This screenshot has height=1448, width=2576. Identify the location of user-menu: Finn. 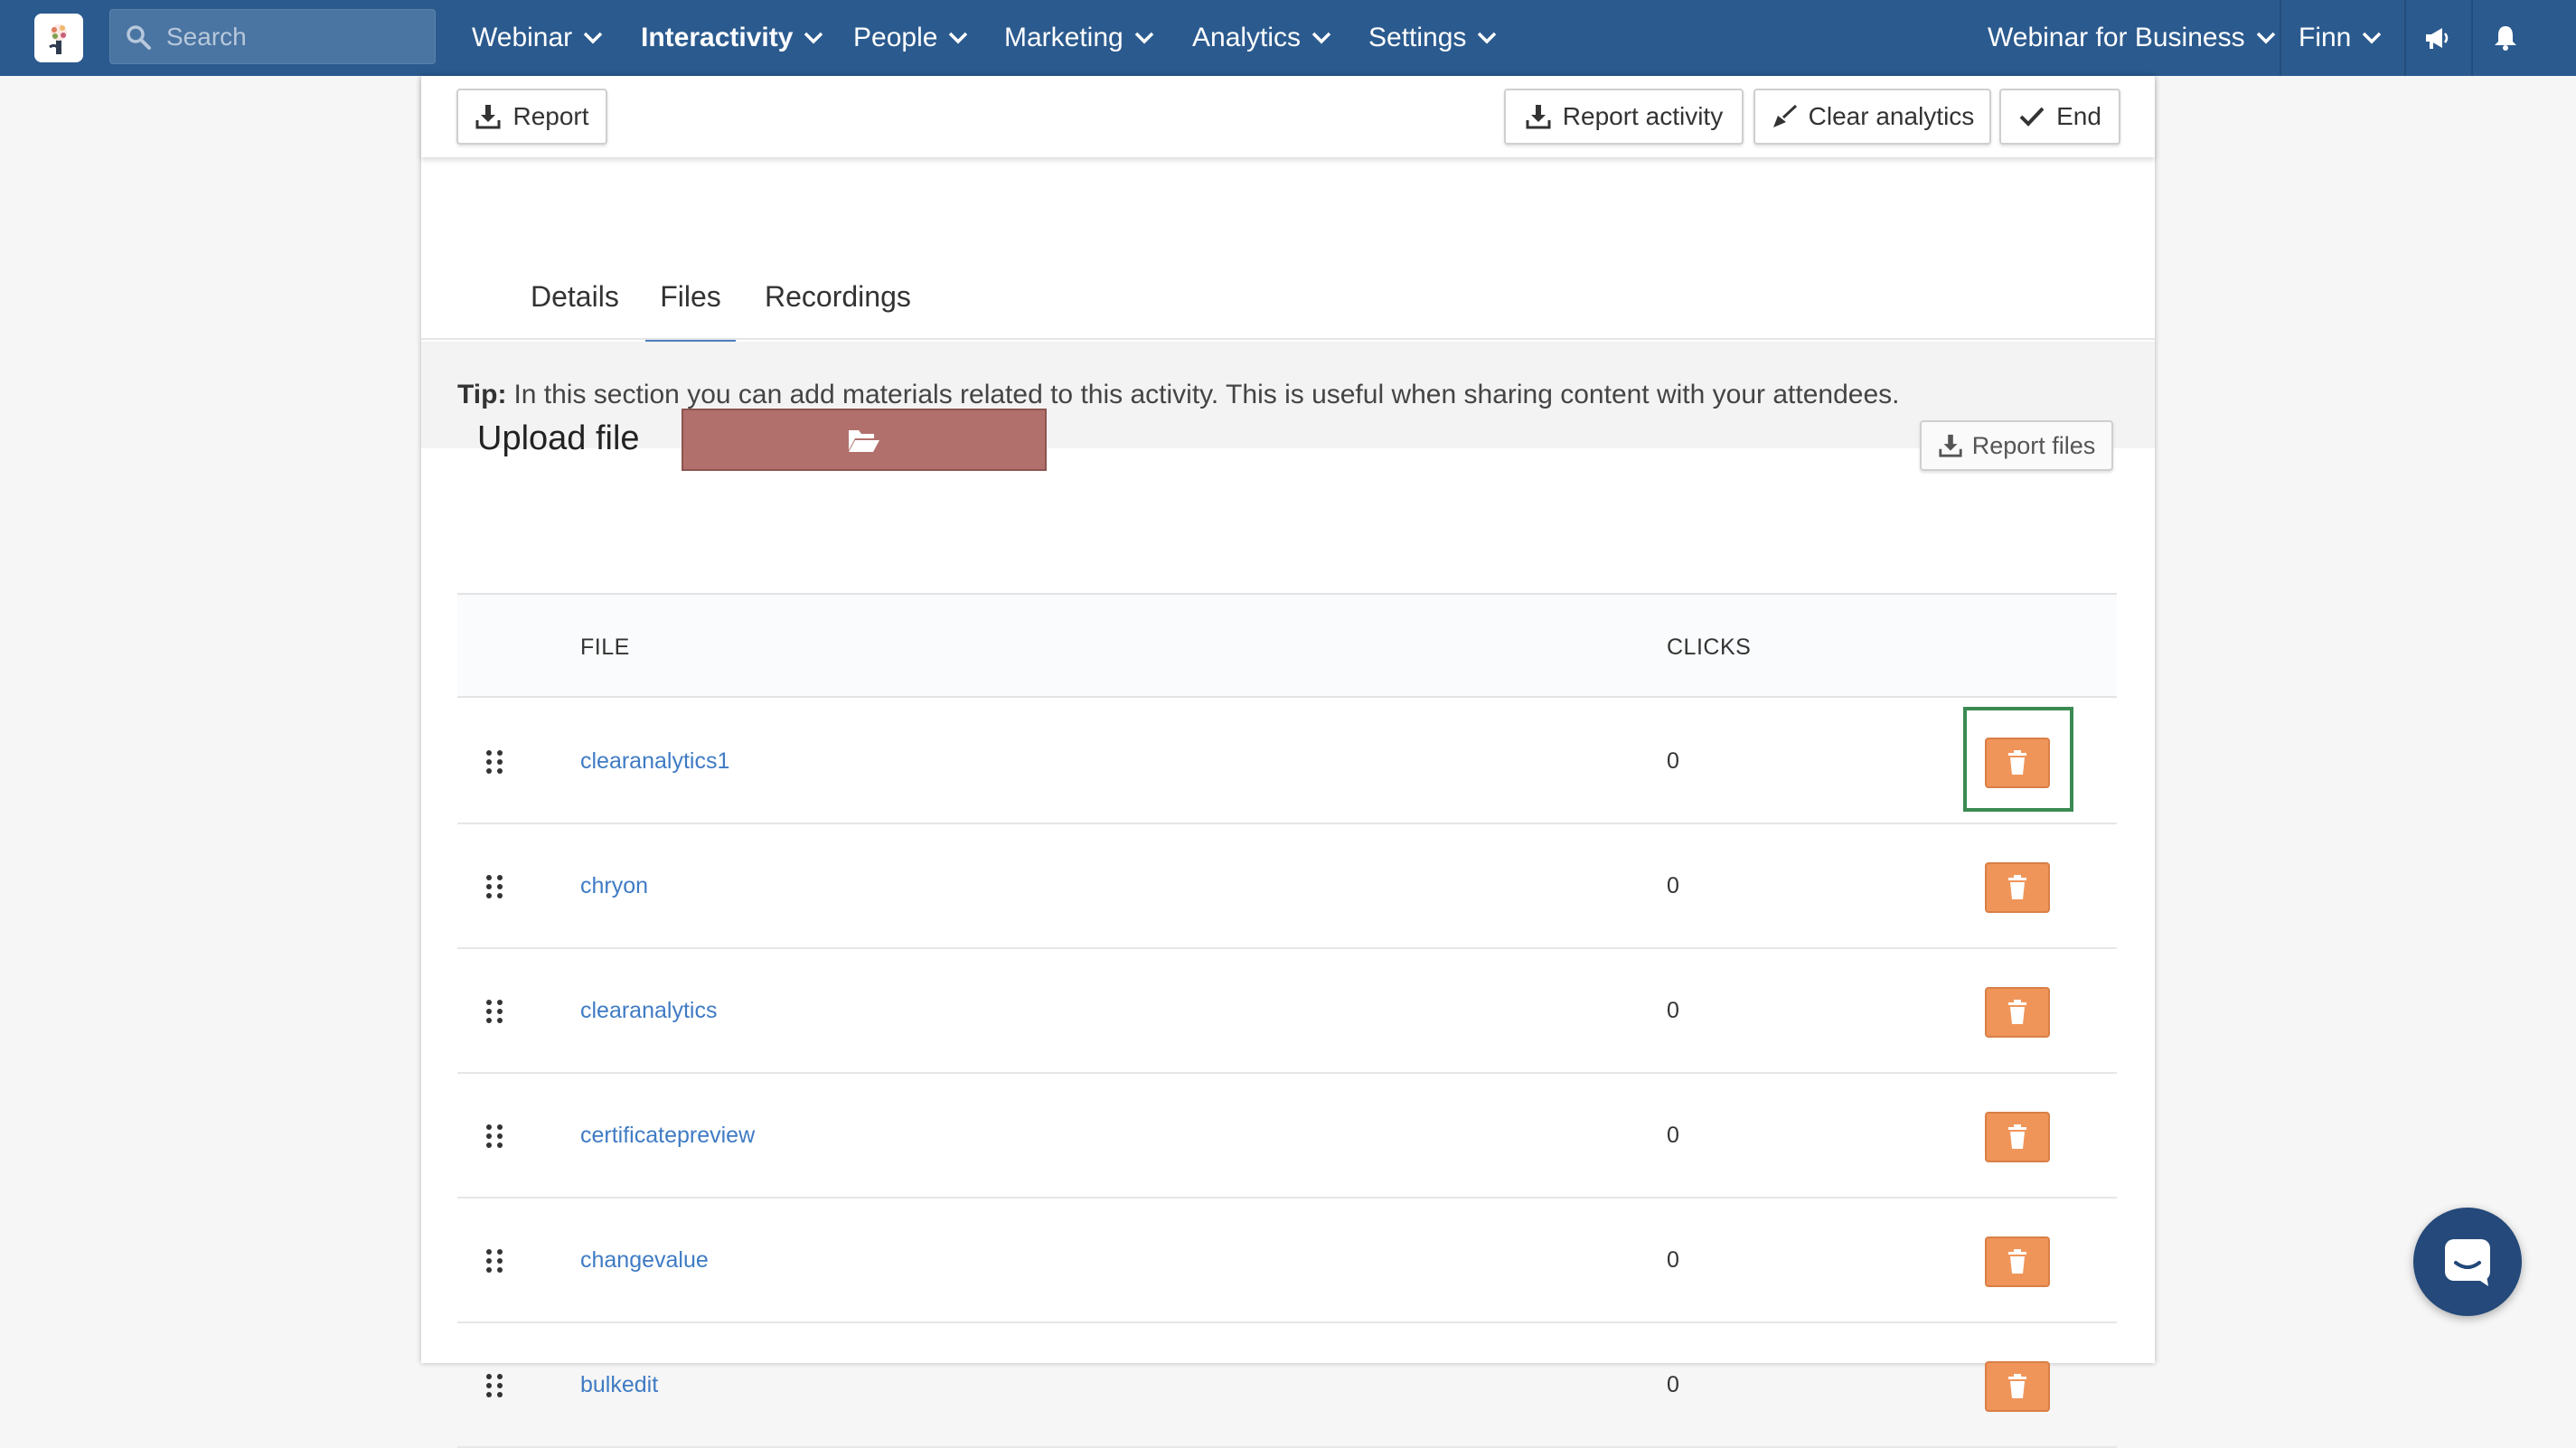
(2341, 38).